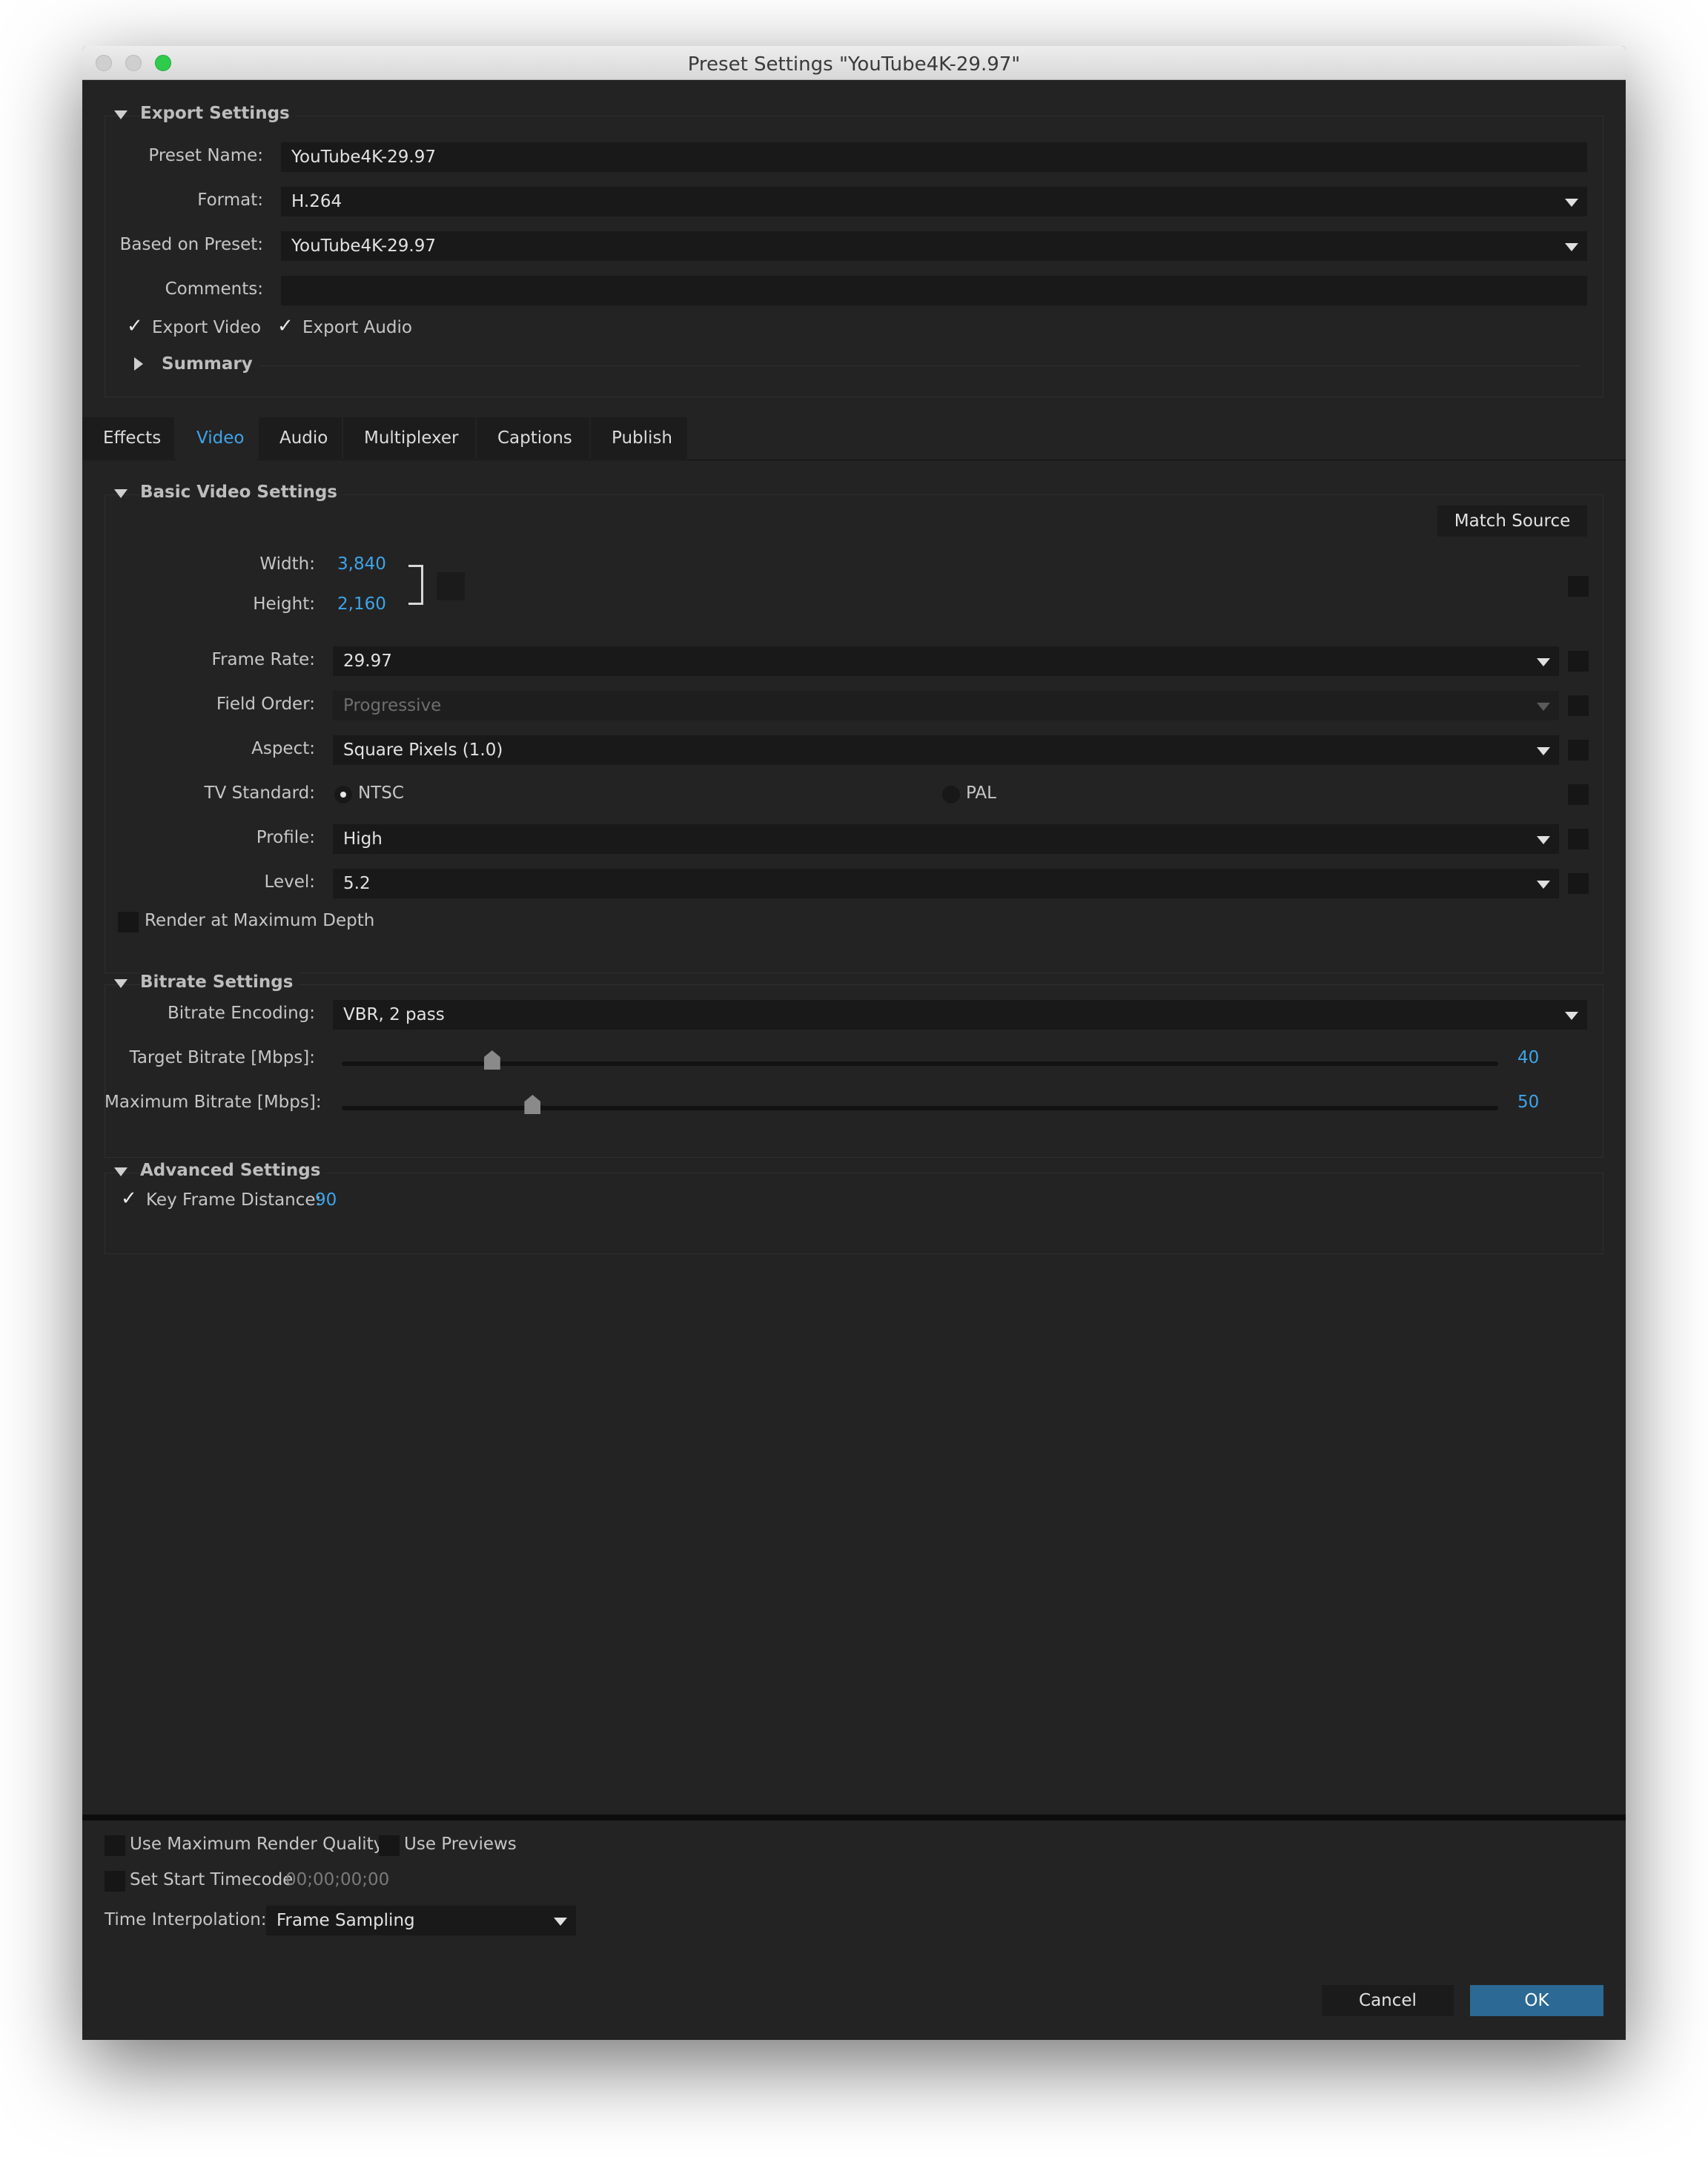  Describe the element at coordinates (1536, 2001) in the screenshot. I see `ok-button: OK` at that location.